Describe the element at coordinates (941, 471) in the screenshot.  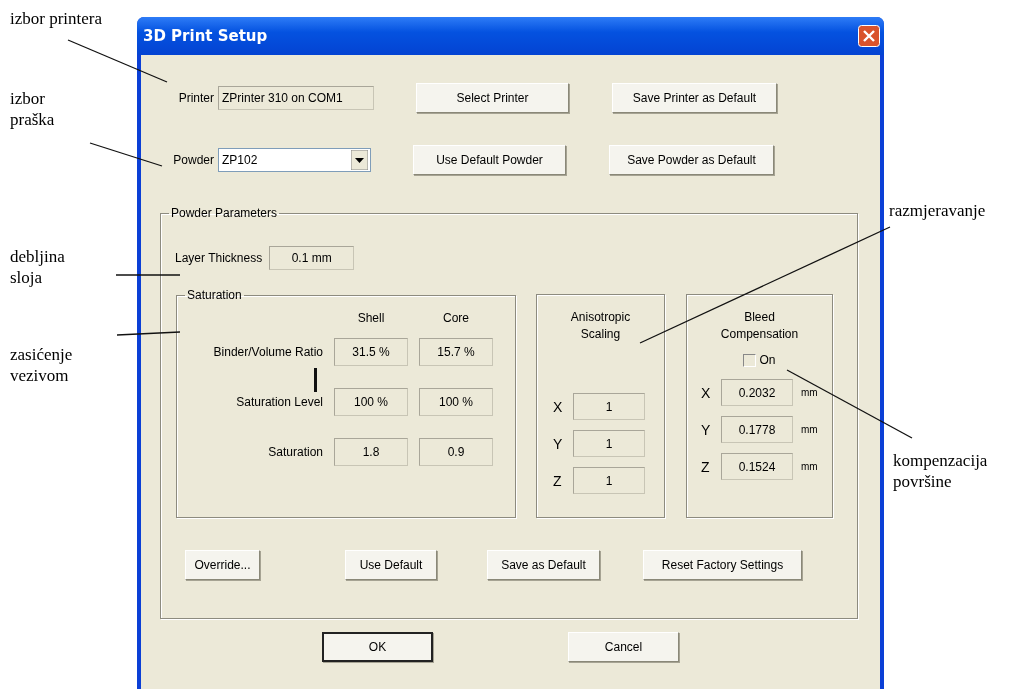
I see `annotation-label: kompenzacija površine` at that location.